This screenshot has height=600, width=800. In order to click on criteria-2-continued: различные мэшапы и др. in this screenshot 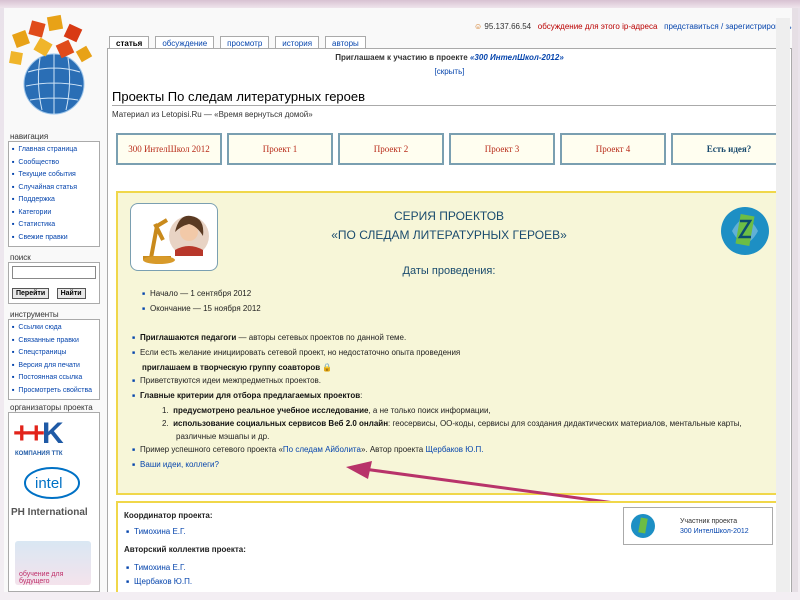, I will do `click(223, 436)`.